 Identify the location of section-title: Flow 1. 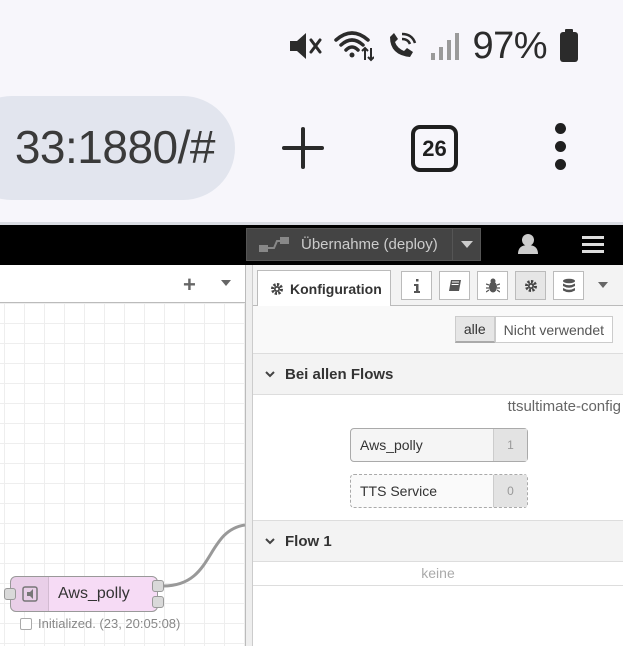
(308, 541).